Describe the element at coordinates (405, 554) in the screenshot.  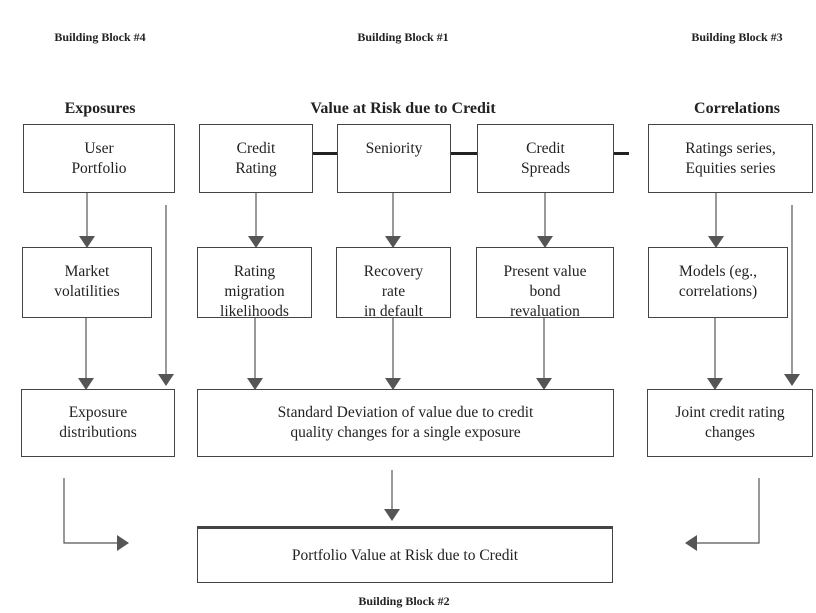
I see `portfolio-var-box: Portfolio Value at Risk due to Credit` at that location.